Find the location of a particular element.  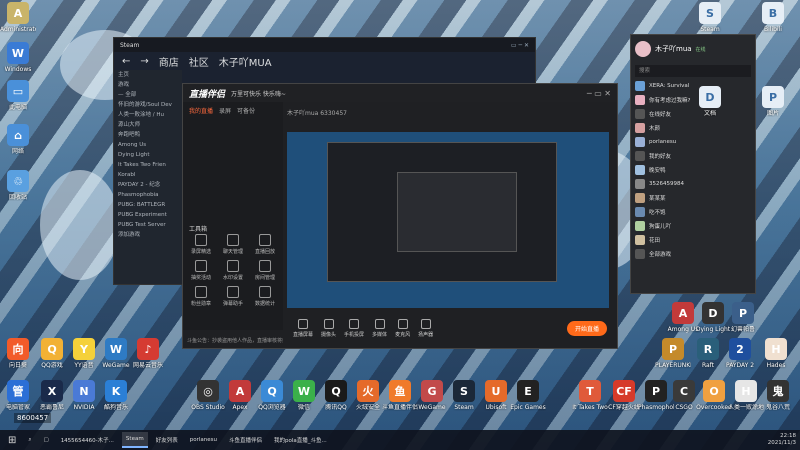

tool-item: 聊天管理 is located at coordinates (233, 244).